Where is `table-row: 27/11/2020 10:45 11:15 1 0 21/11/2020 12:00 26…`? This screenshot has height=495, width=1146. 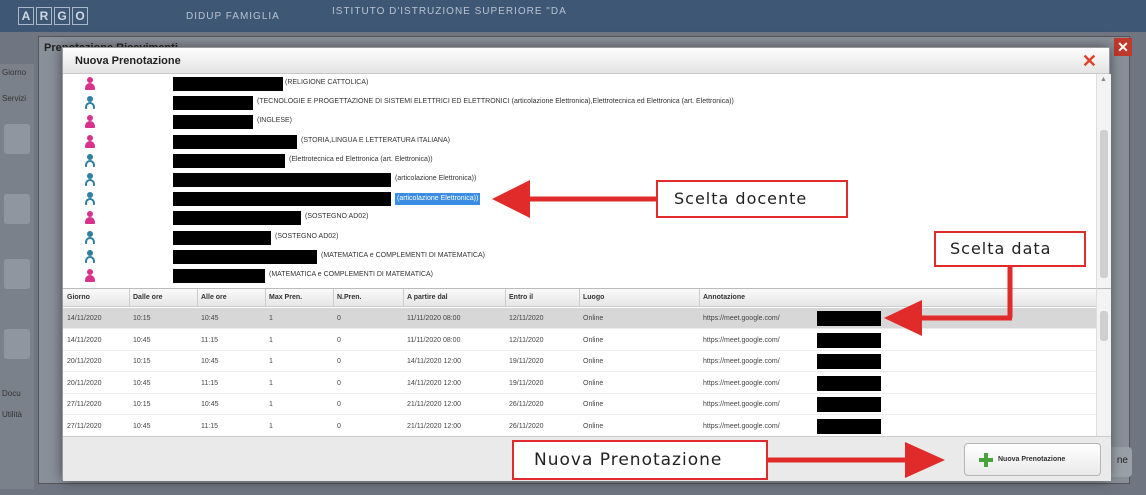
table-row: 27/11/2020 10:45 11:15 1 0 21/11/2020 12:00 26… is located at coordinates (579, 426).